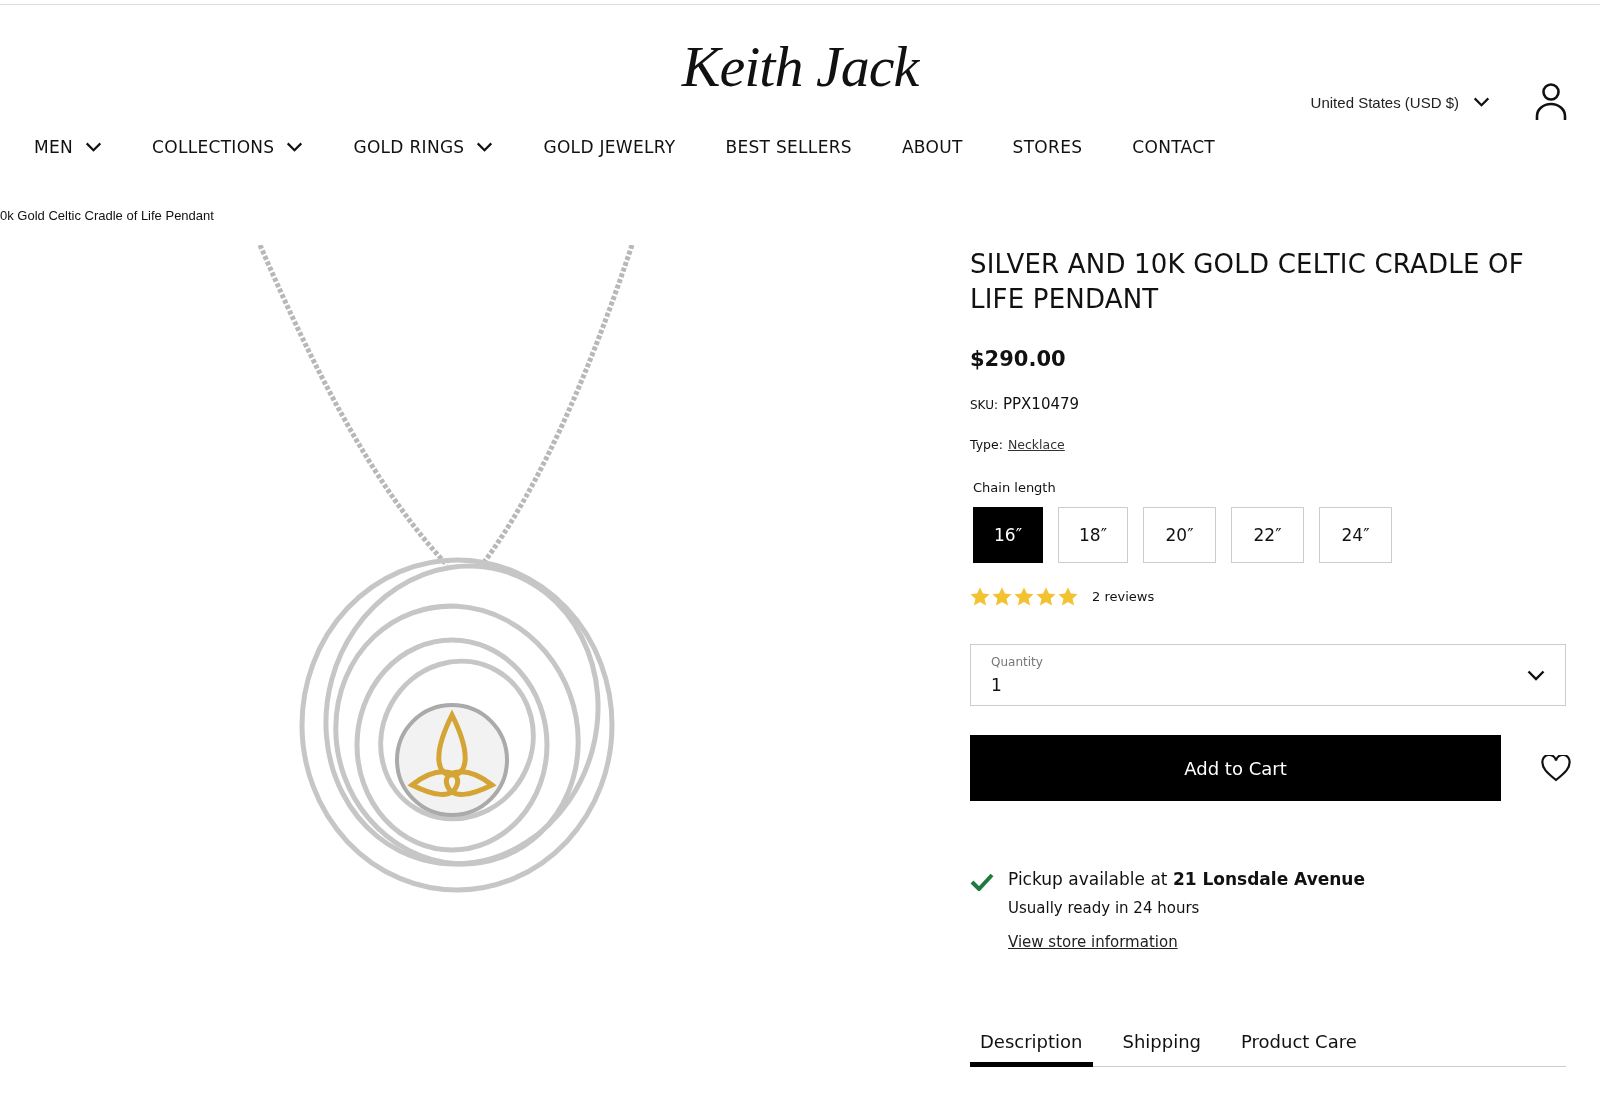 This screenshot has height=1099, width=1600. I want to click on pickup-note: Usually ready in 24 hours, so click(1104, 908).